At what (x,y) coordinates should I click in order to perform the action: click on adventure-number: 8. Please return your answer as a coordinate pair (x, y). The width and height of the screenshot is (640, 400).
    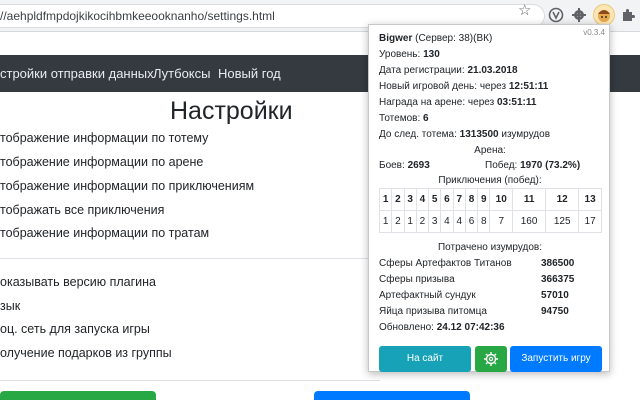
    Looking at the image, I should click on (471, 199).